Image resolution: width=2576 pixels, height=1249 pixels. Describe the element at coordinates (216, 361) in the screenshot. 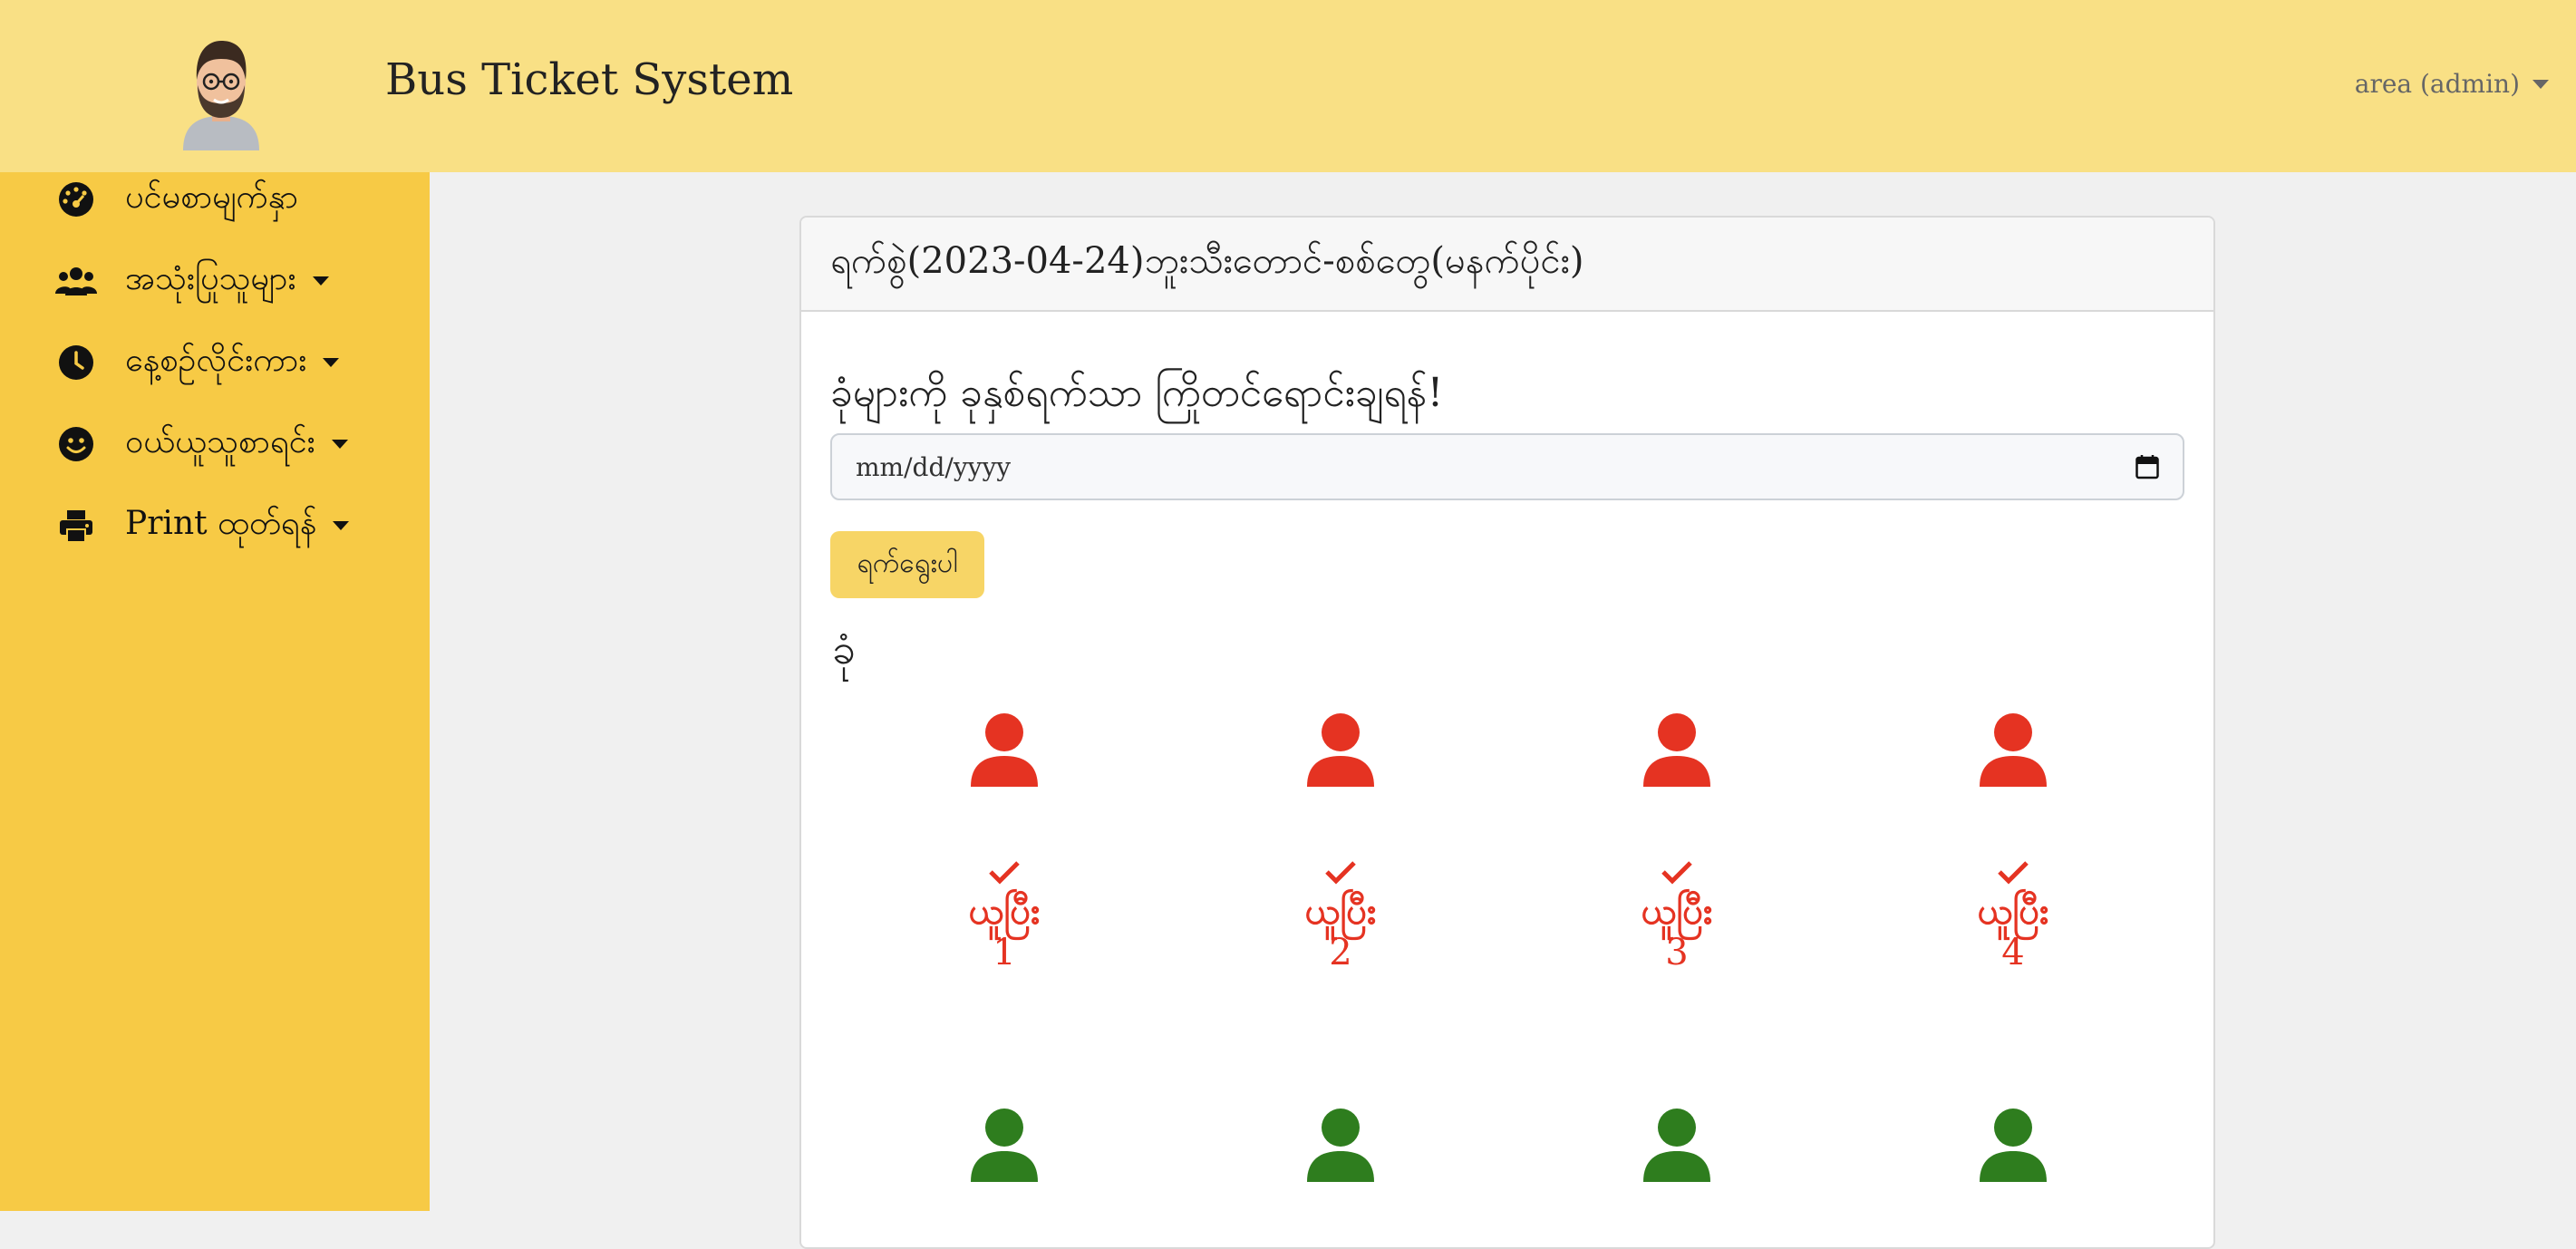

I see `sidebar-item-label: နေ့စဉ်လိုင်းကား` at that location.